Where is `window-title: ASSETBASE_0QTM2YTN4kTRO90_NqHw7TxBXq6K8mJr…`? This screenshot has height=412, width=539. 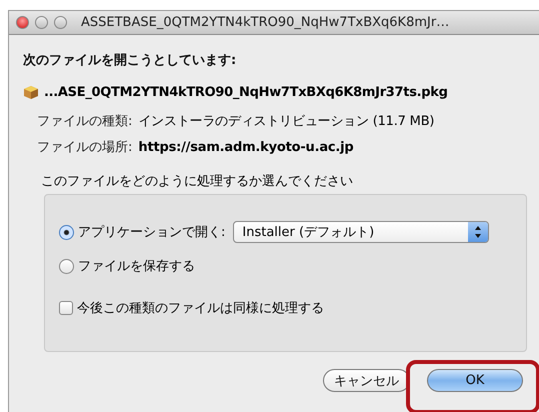
window-title: ASSETBASE_0QTM2YTN4kTRO90_NqHw7TxBXq6K8mJr… is located at coordinates (265, 22).